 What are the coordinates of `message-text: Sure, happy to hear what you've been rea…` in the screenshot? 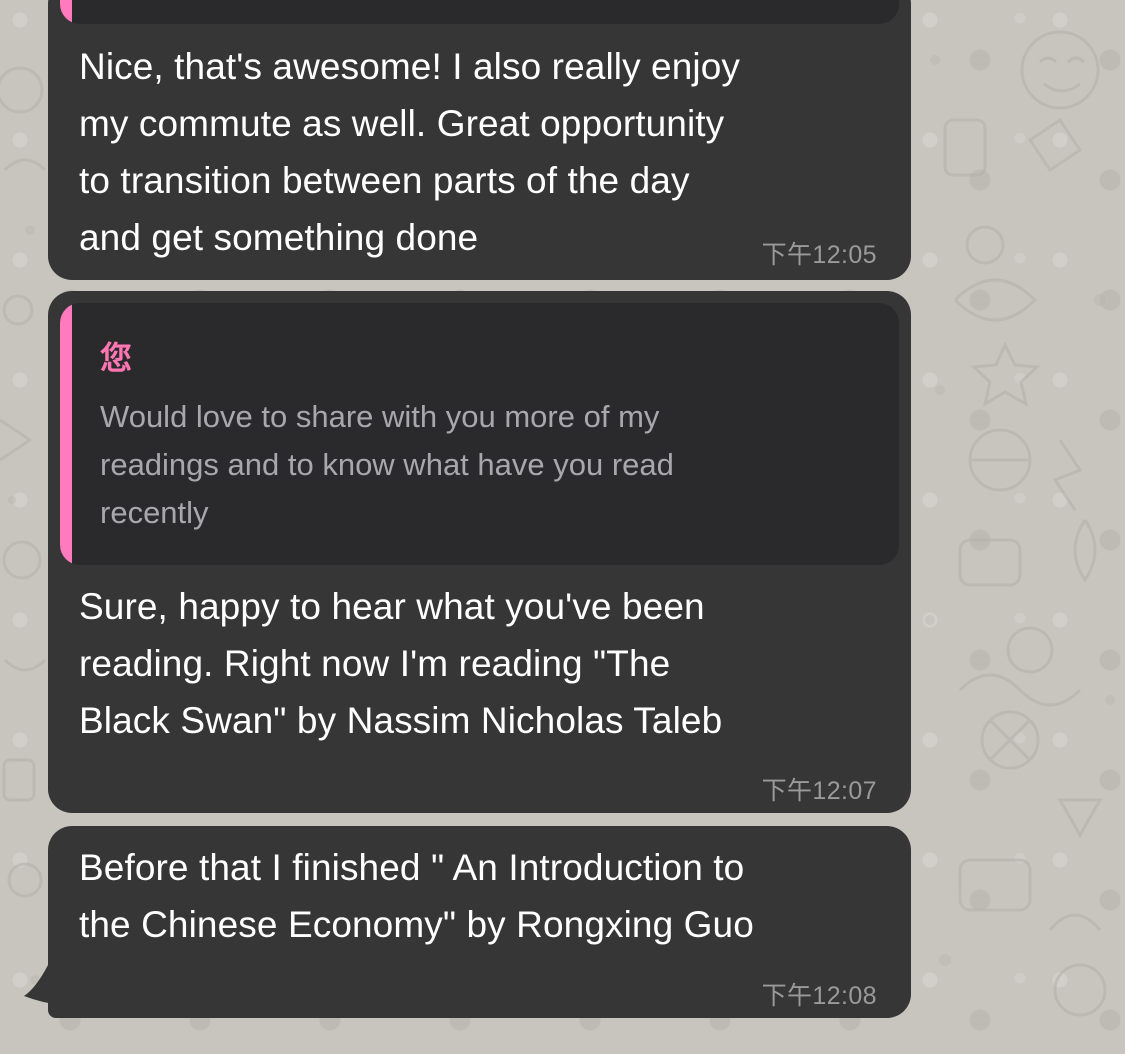 It's located at (401, 663).